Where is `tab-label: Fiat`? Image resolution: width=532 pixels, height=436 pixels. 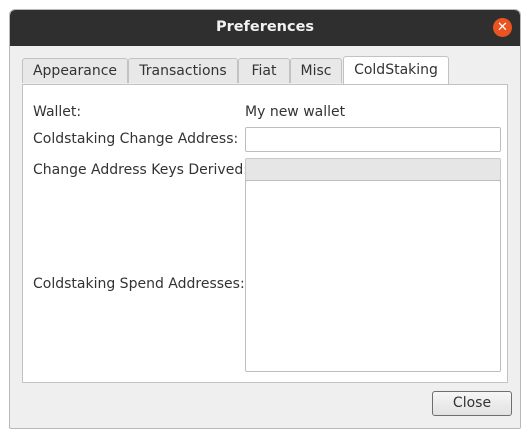
tab-label: Fiat is located at coordinates (264, 71).